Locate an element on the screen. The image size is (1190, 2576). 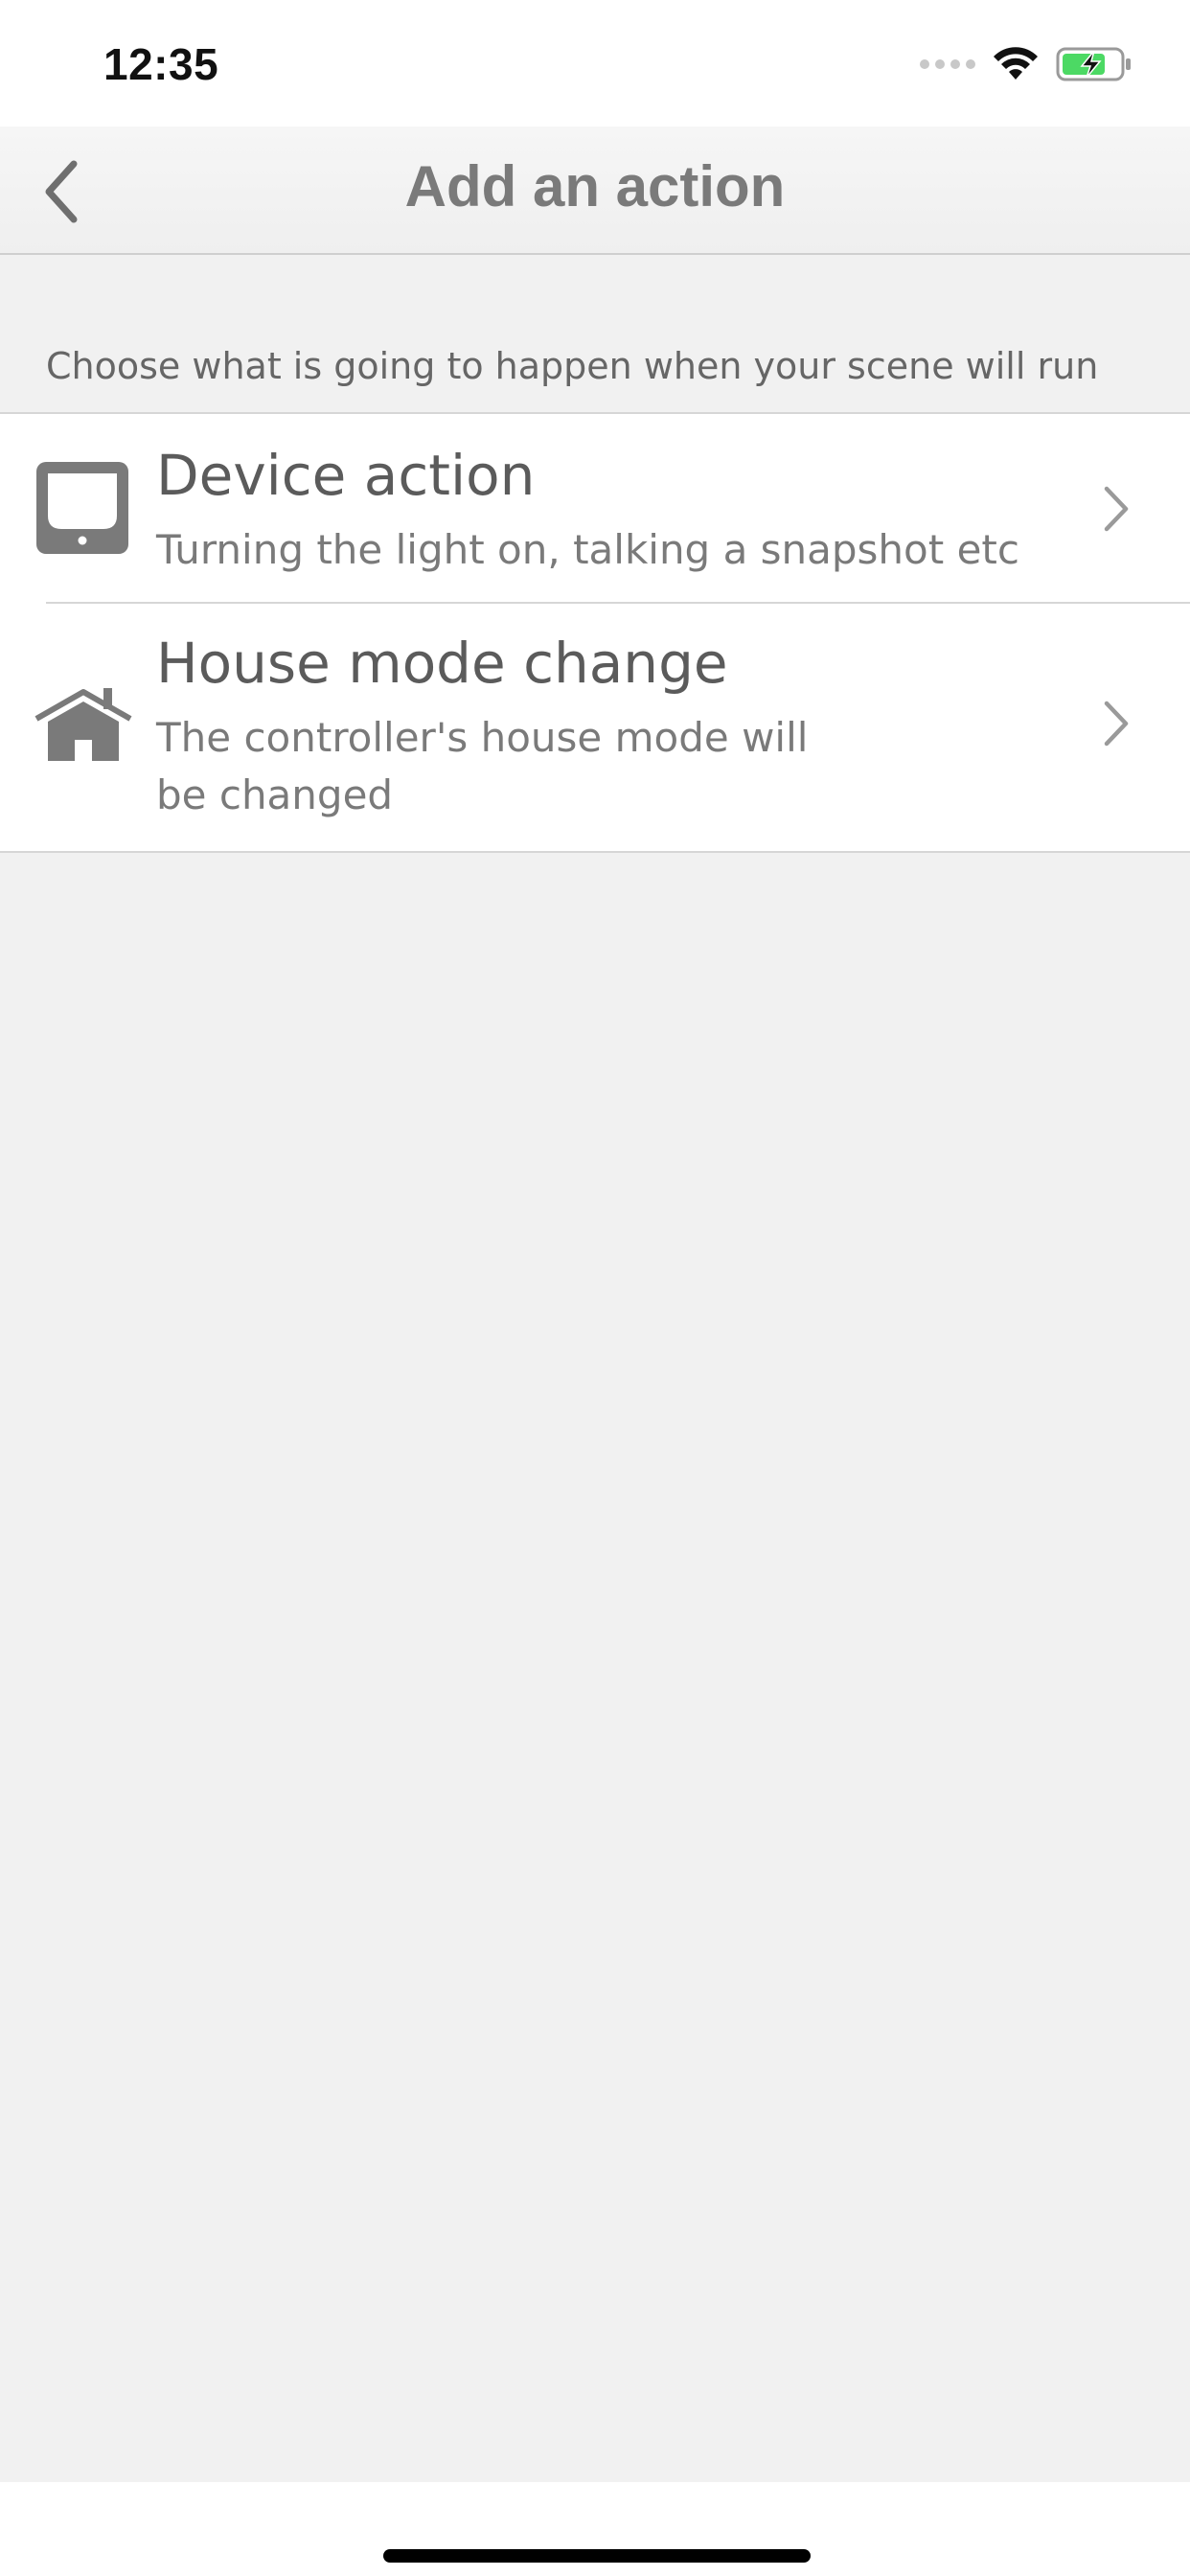
home-indicator-area is located at coordinates (595, 2529).